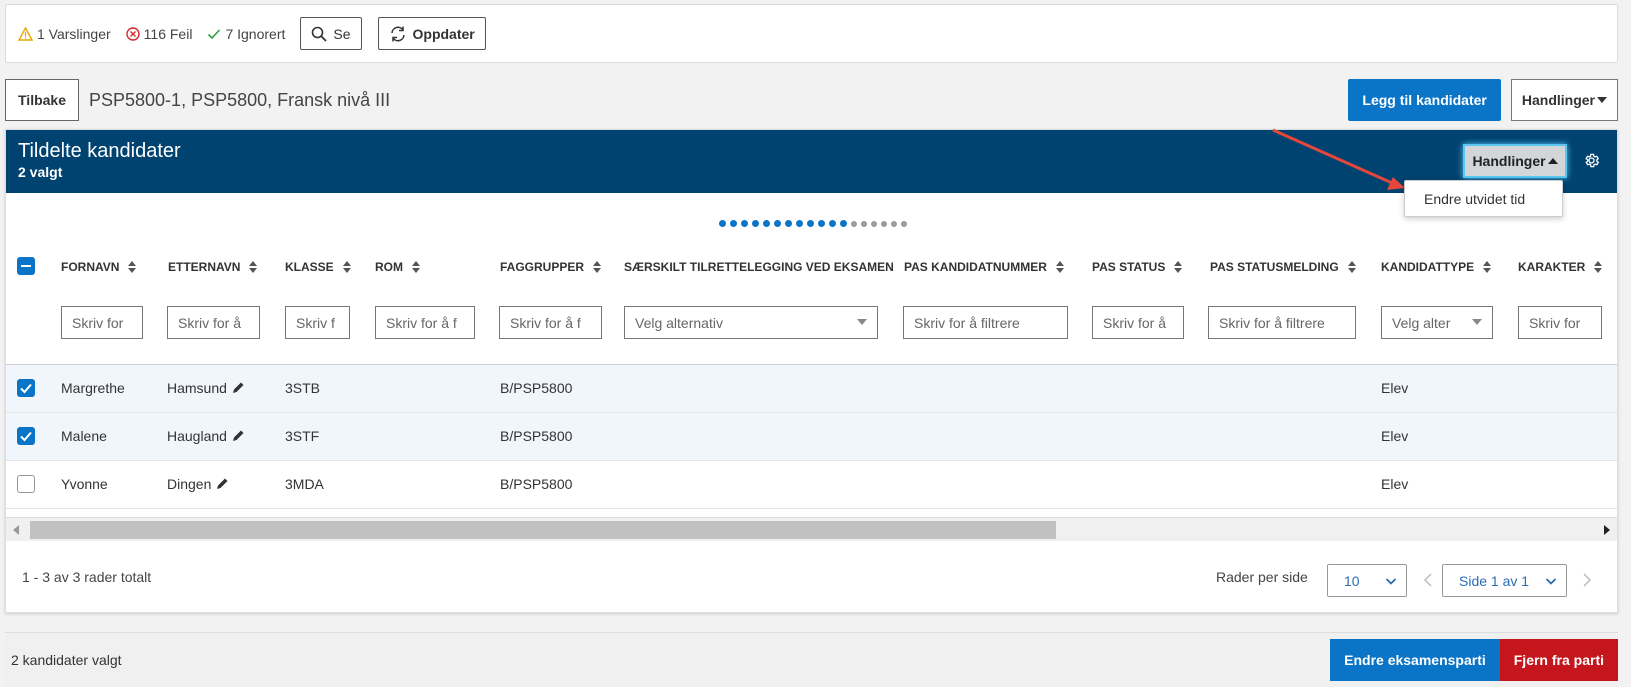  Describe the element at coordinates (99, 267) in the screenshot. I see `column-header: FORNAVN` at that location.